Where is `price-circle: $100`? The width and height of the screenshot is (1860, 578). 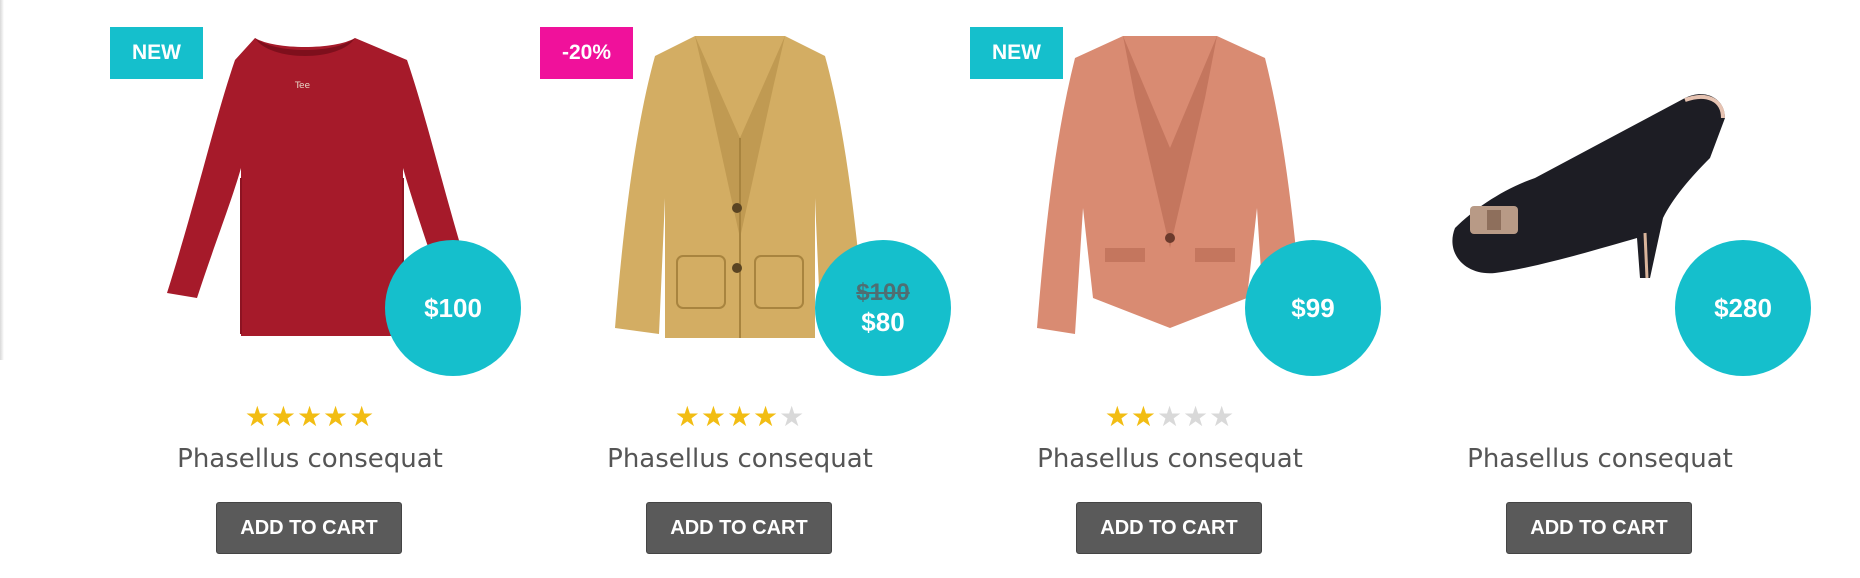
price-circle: $100 is located at coordinates (453, 308).